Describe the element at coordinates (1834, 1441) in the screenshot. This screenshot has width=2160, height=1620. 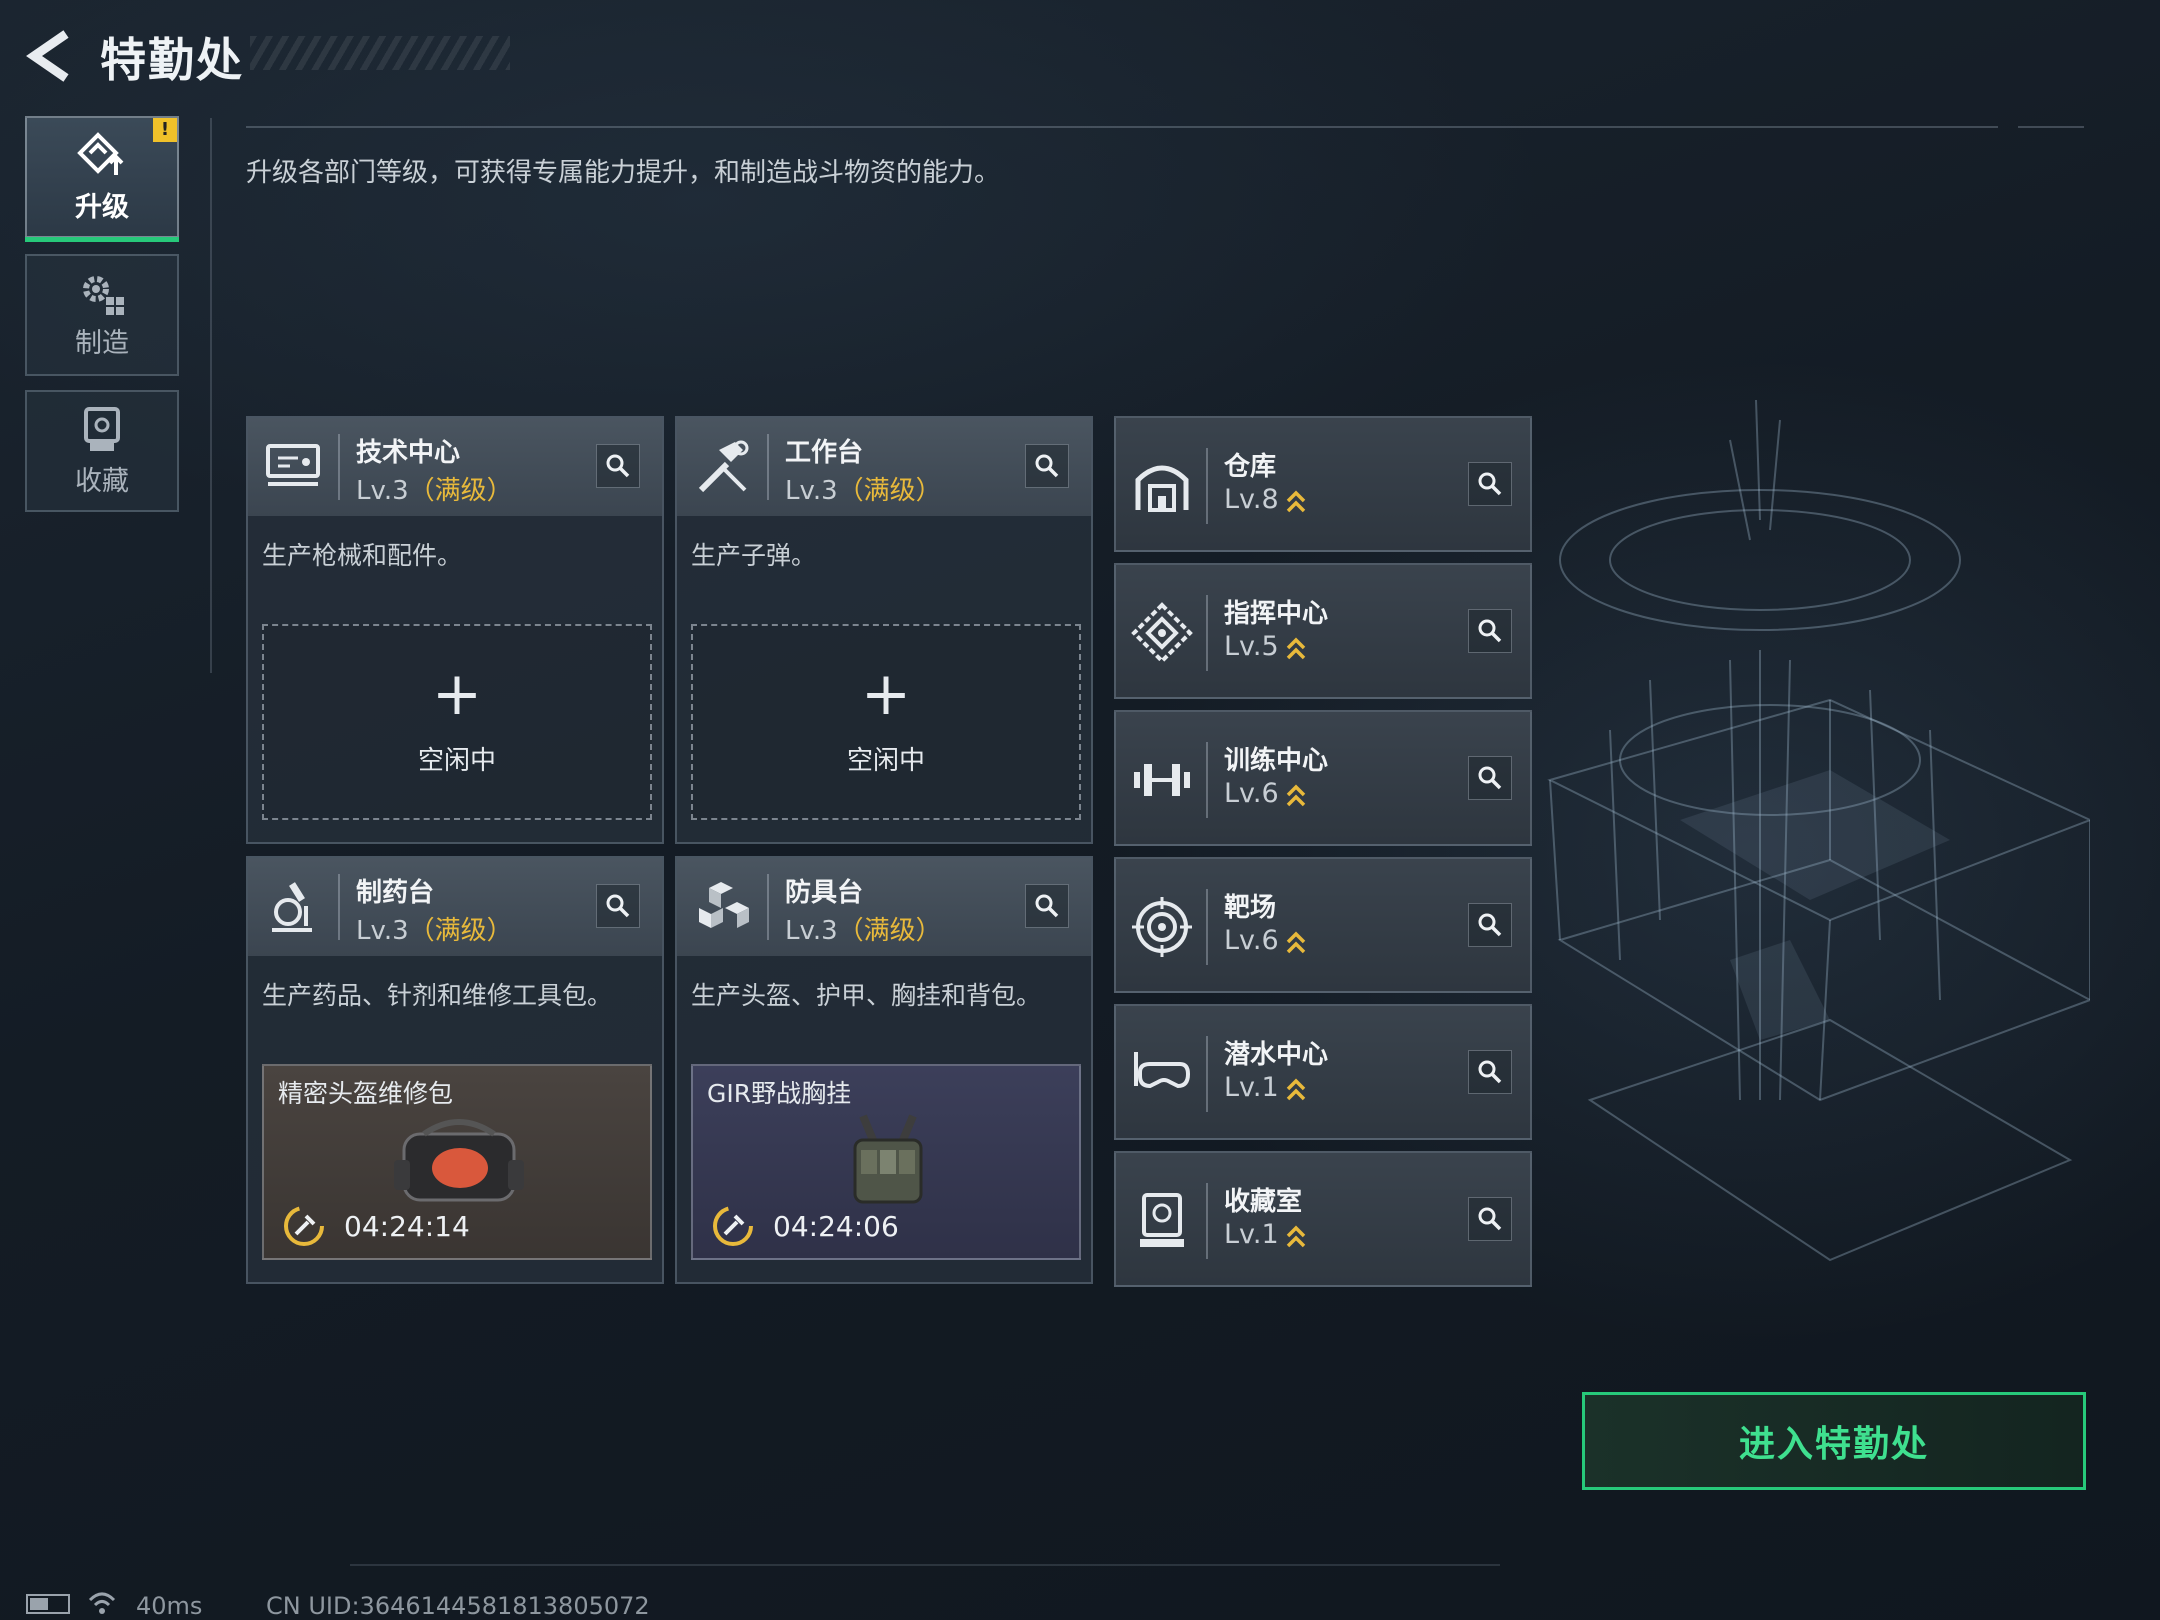
I see `enter-special-ops-button: 进入特勤处` at that location.